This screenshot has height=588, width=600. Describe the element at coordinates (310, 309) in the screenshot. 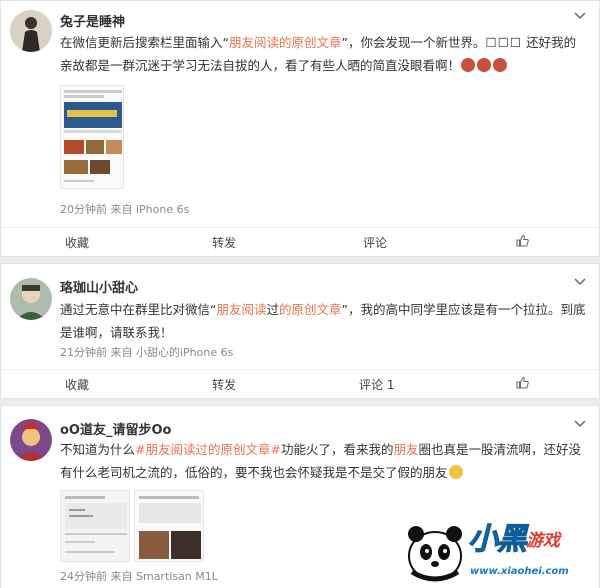

I see `highlight-link: 的原创文章` at that location.